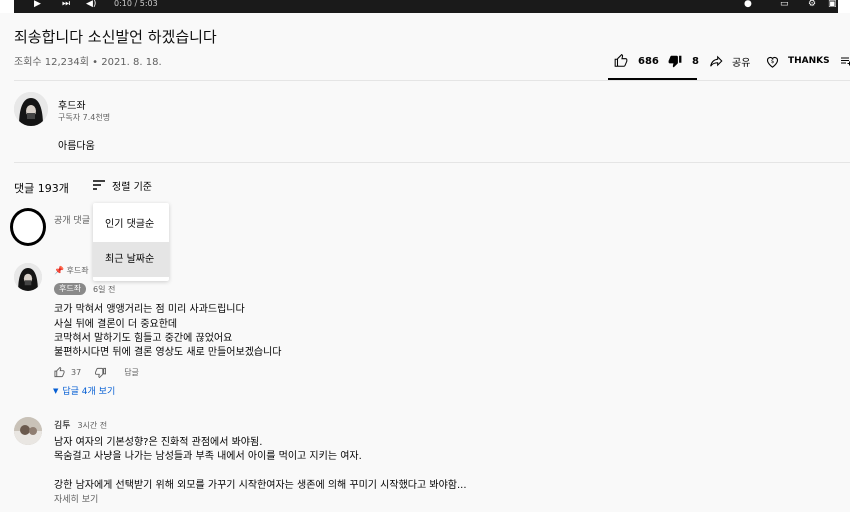 The image size is (850, 512). I want to click on player-controls-bar: ▶ ⏭ ◀) 0:10 / 5:03 ● ▭ ⚙ ▣, so click(426, 6).